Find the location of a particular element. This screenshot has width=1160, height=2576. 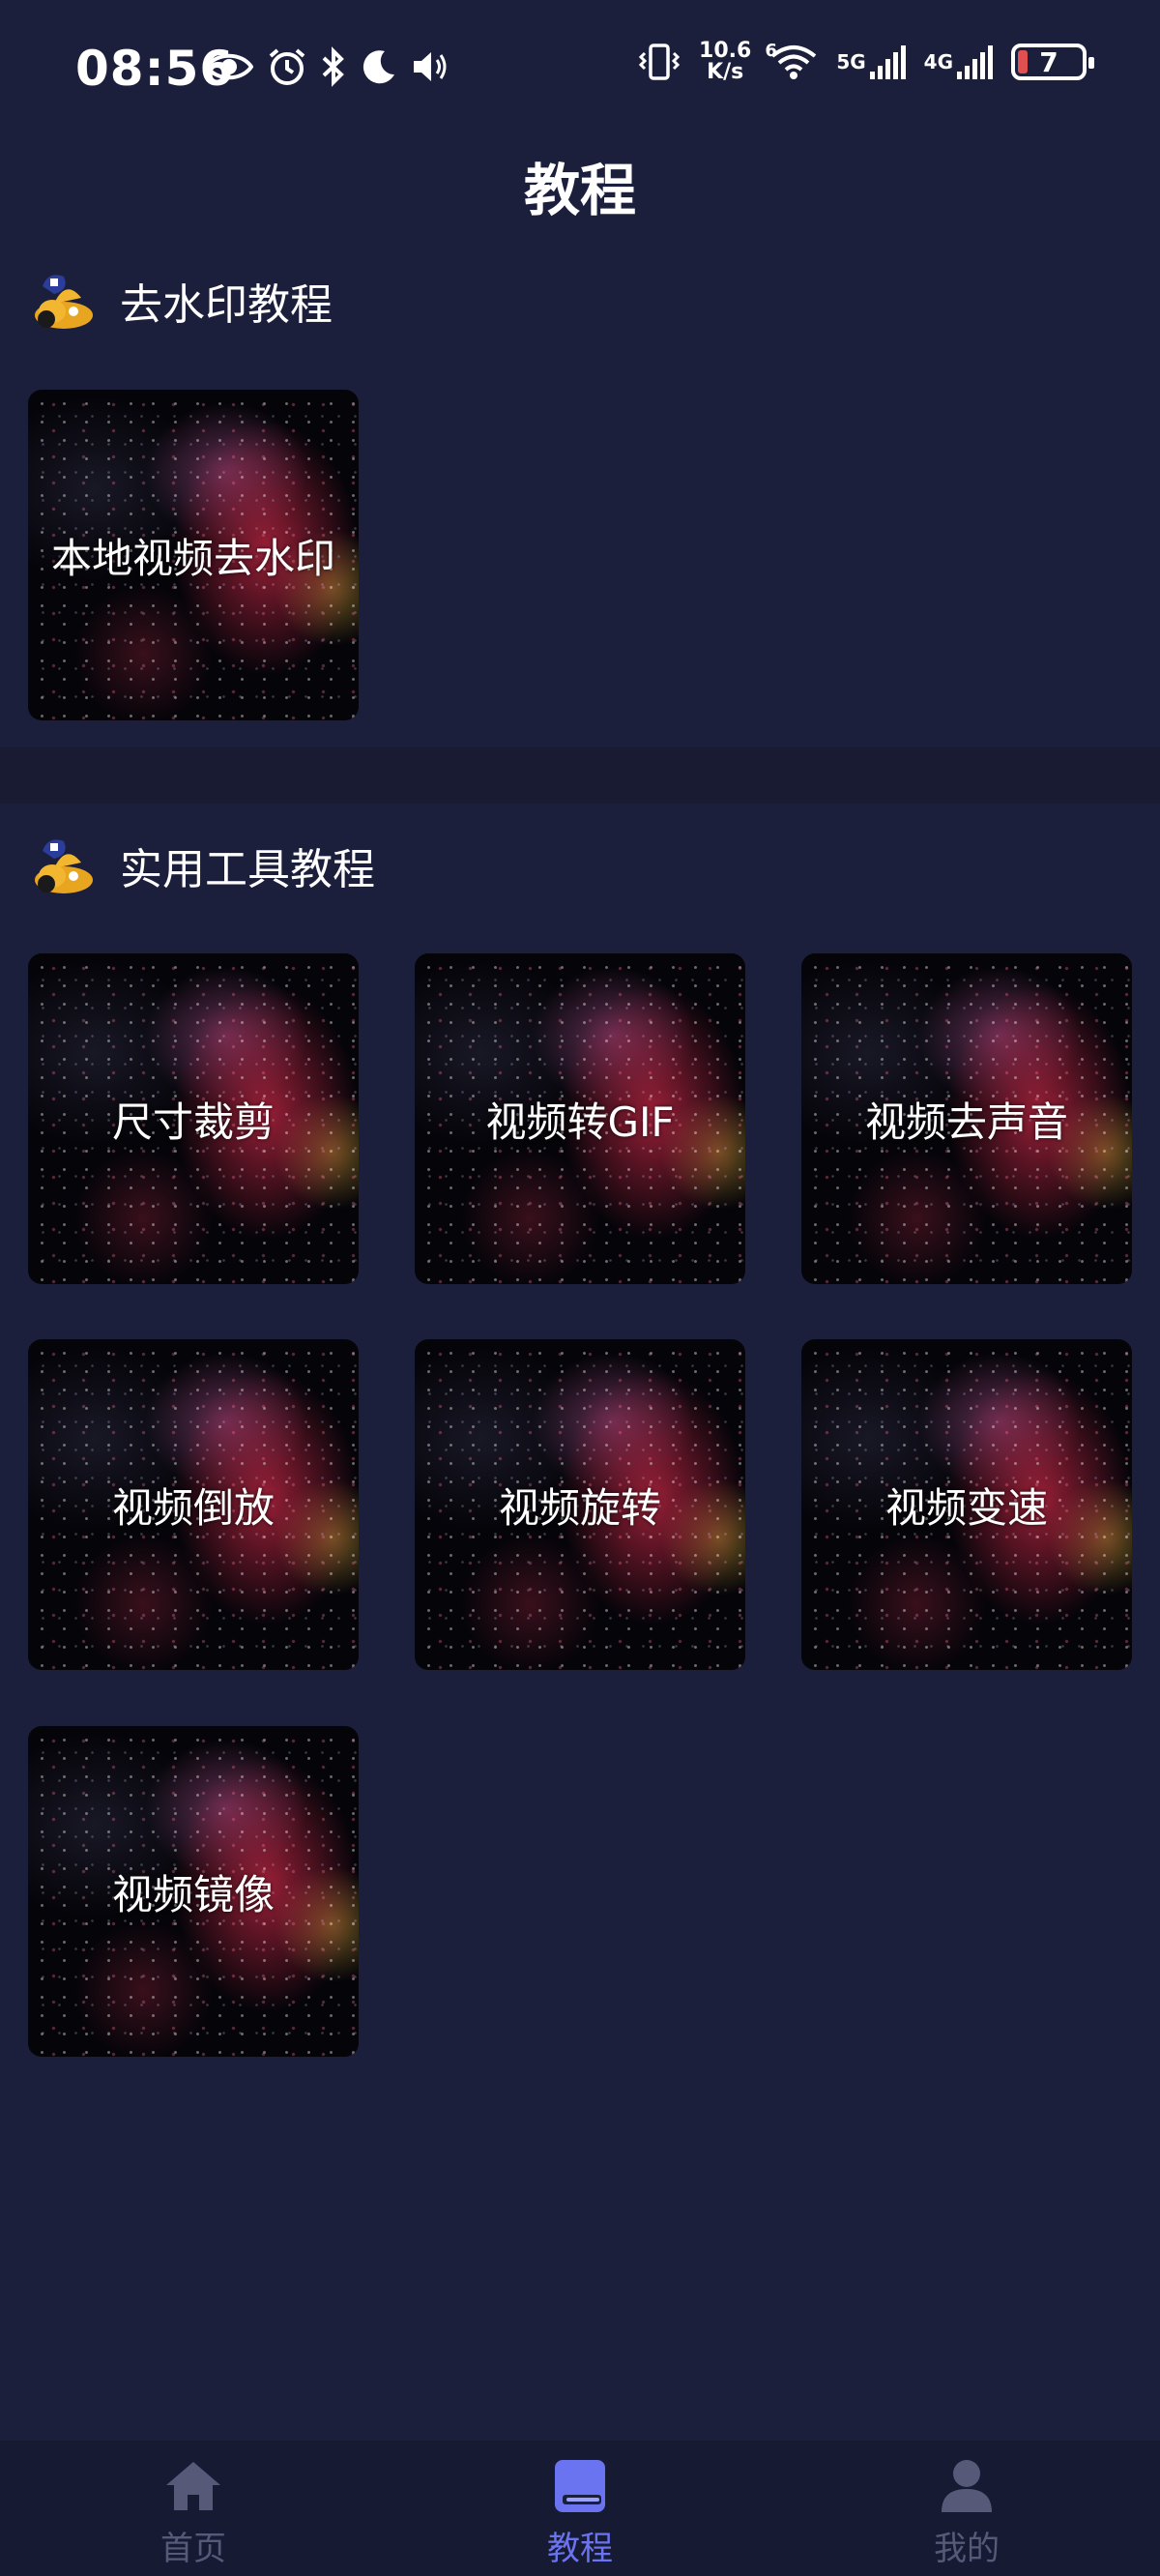

page-title: 教程 is located at coordinates (579, 190).